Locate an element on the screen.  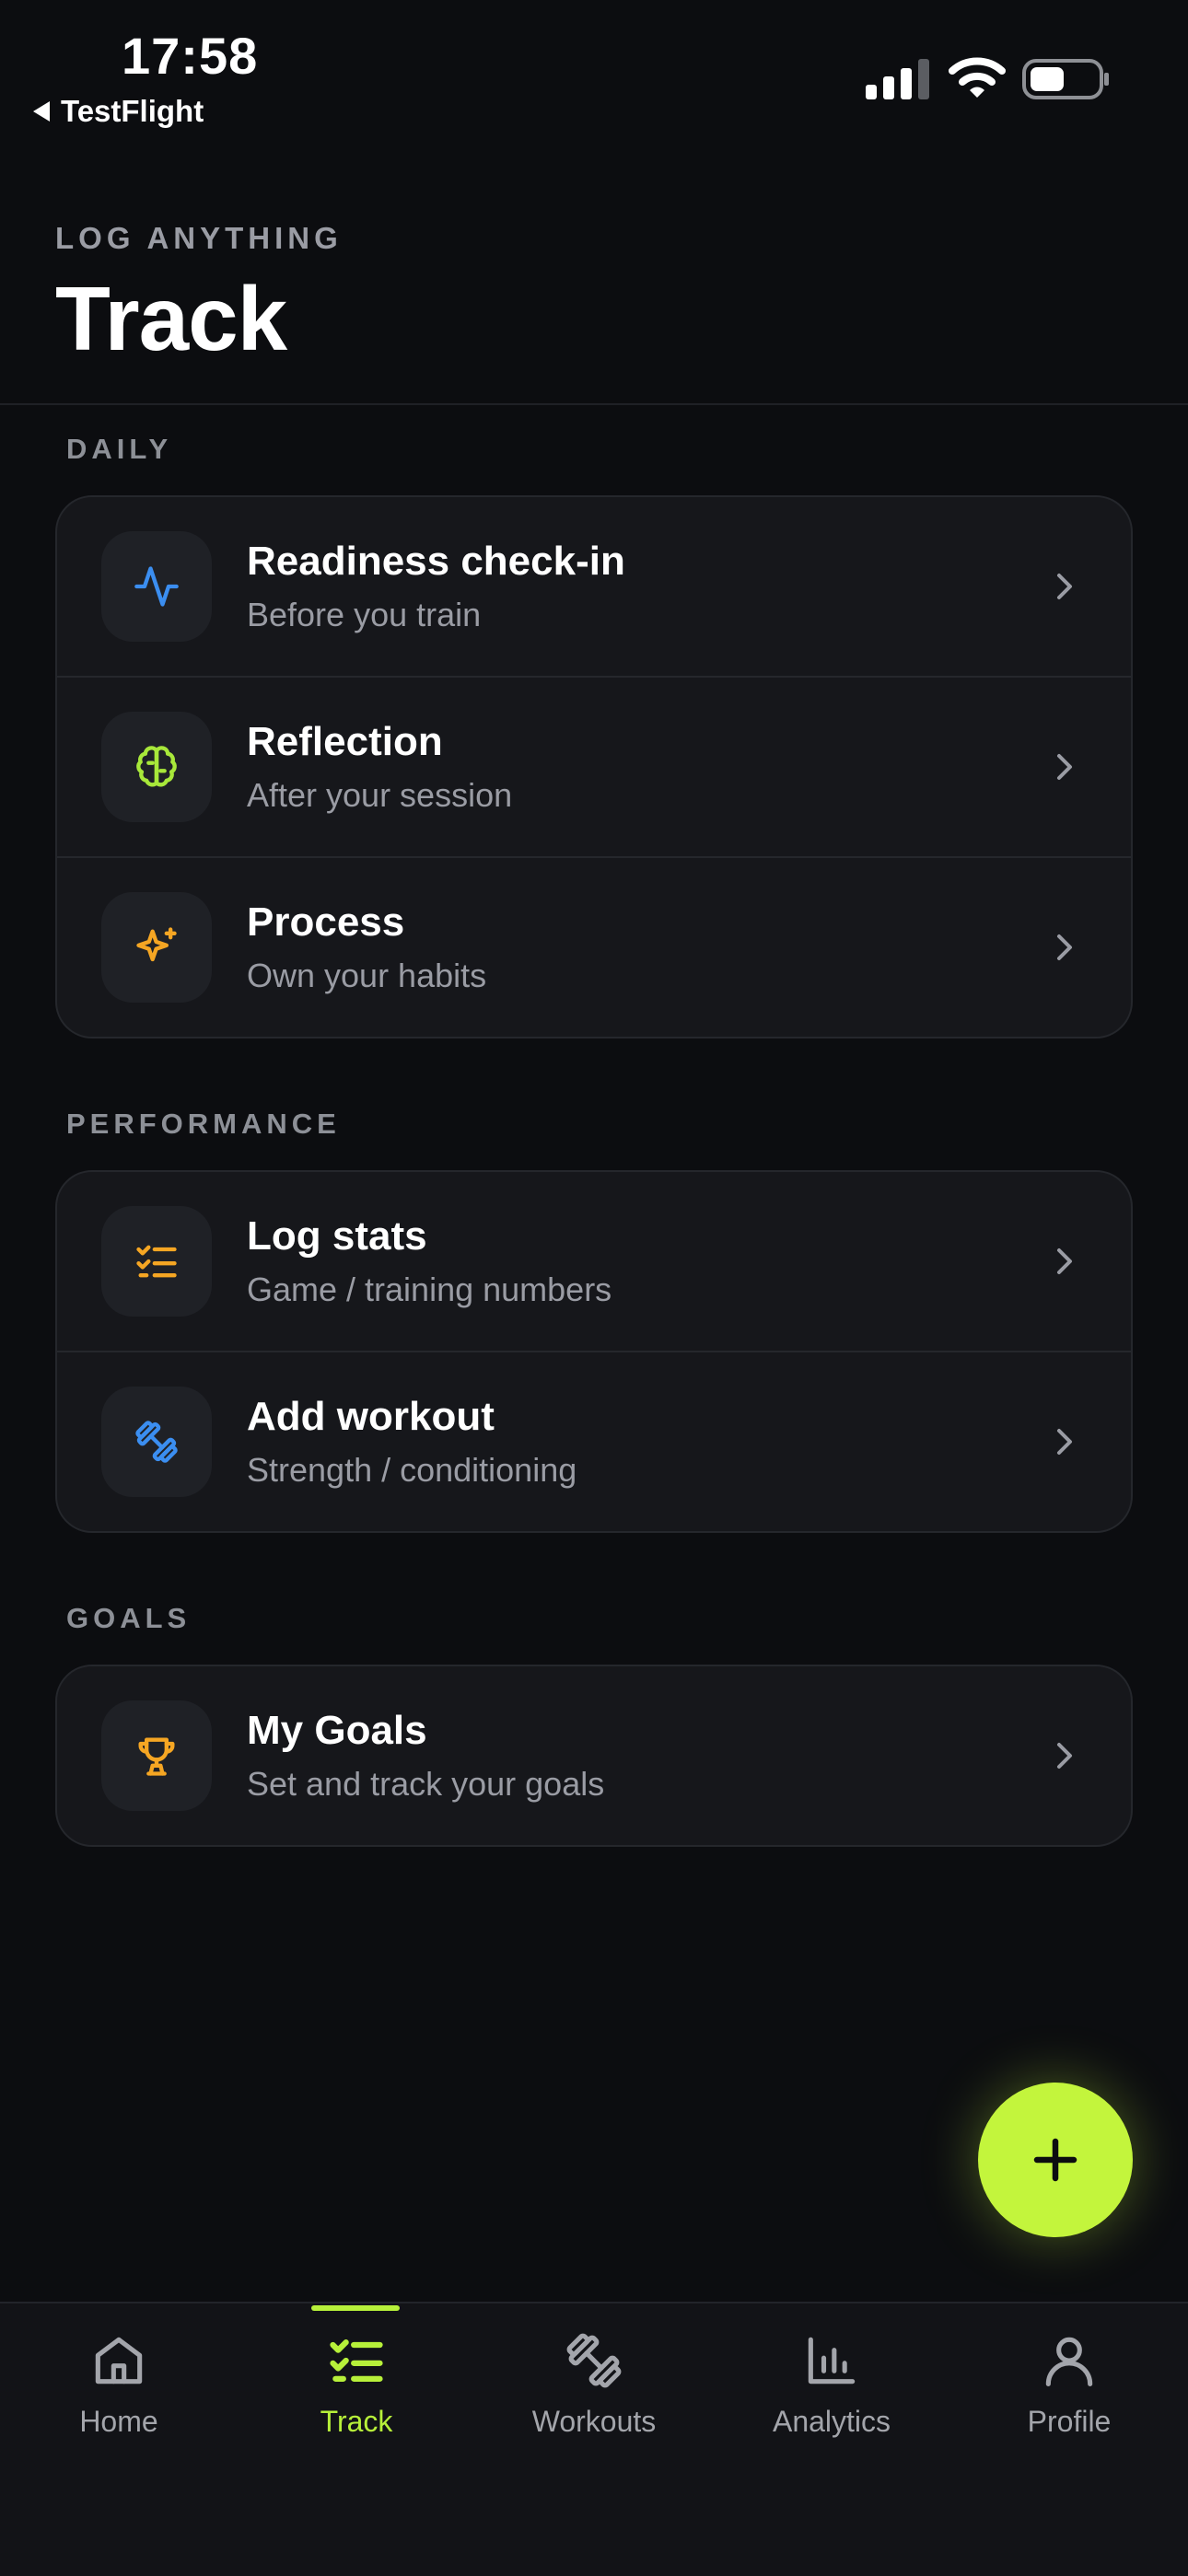
header-divider is located at coordinates (594, 404).